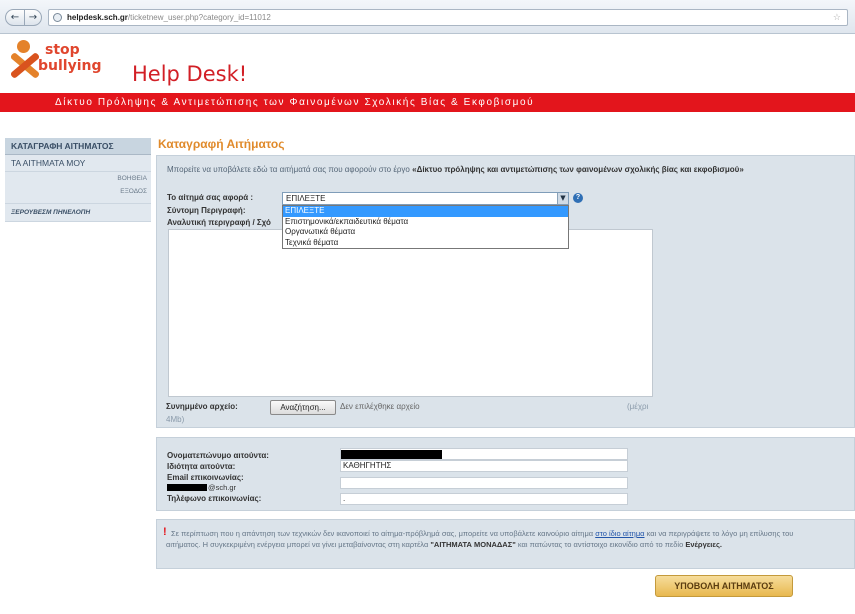  I want to click on name-label: Ονοματεπώνυμο αιτούντα:, so click(218, 455).